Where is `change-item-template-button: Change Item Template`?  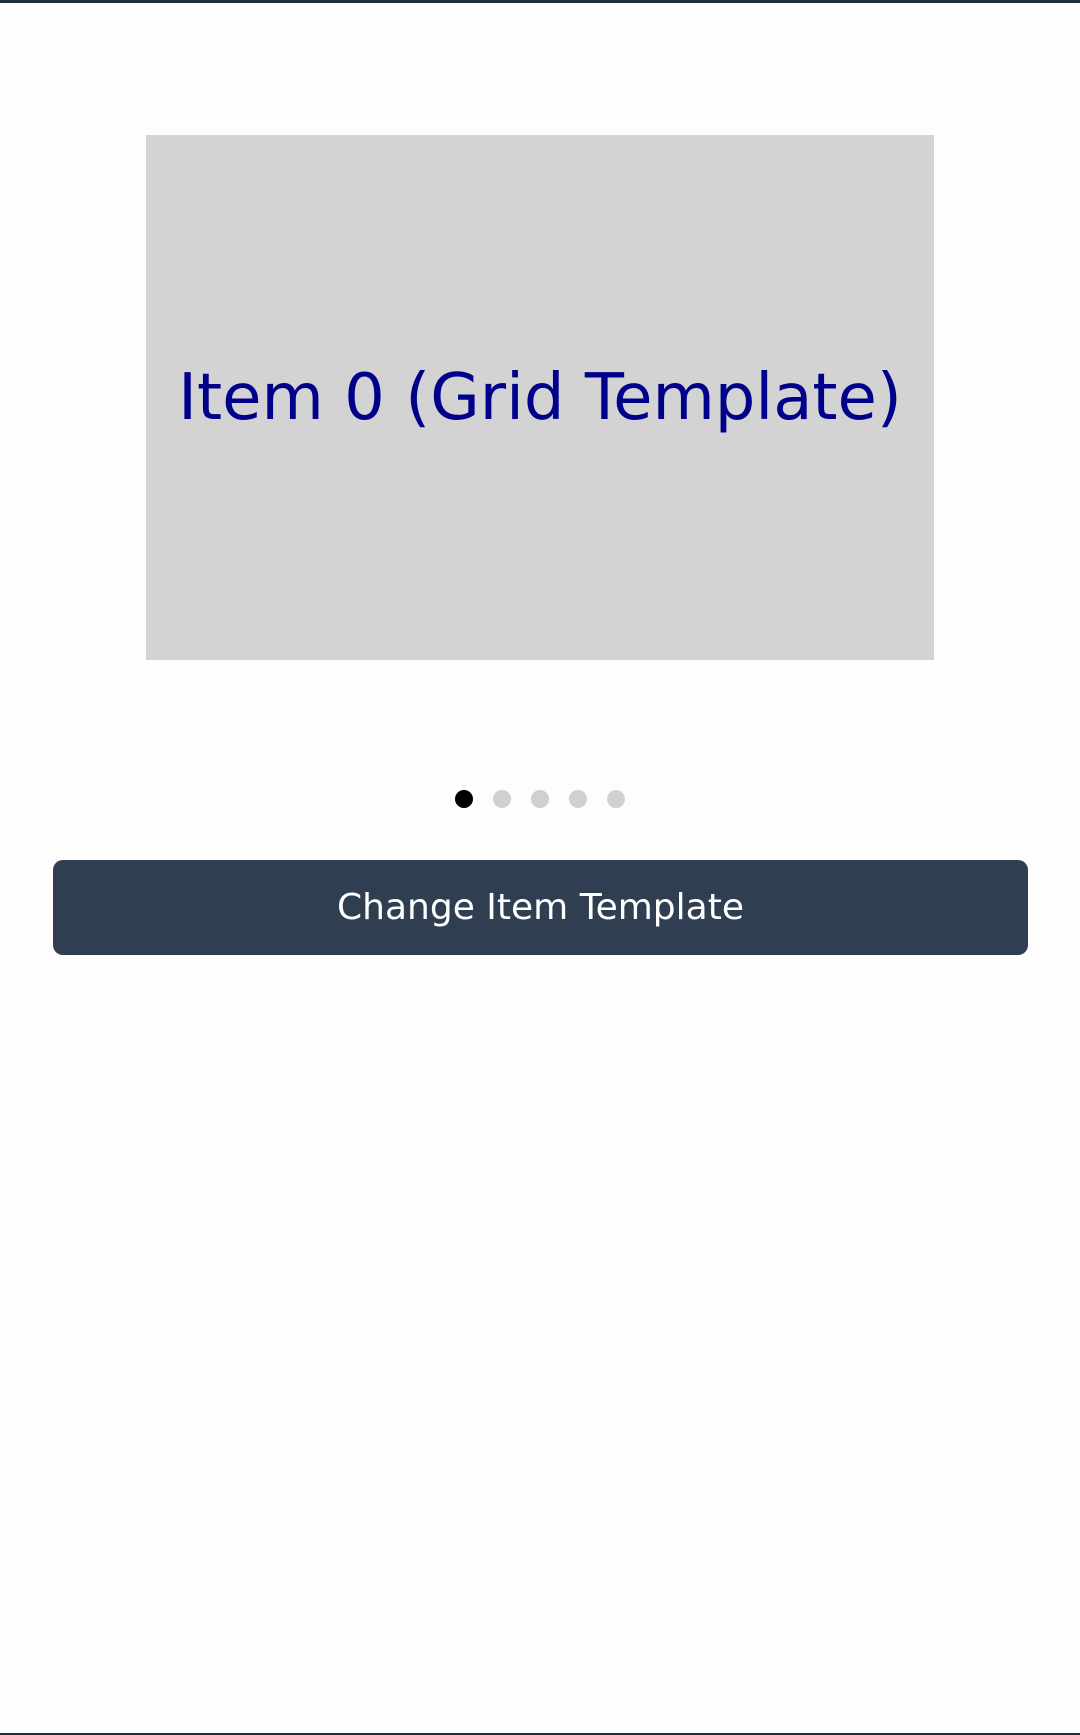 change-item-template-button: Change Item Template is located at coordinates (540, 907).